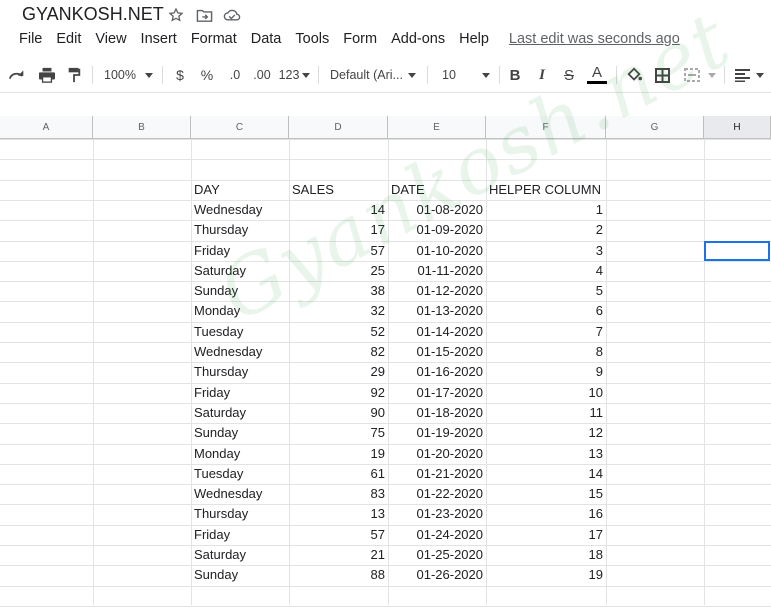 This screenshot has width=771, height=607. What do you see at coordinates (546, 291) in the screenshot?
I see `table-cell: 5` at bounding box center [546, 291].